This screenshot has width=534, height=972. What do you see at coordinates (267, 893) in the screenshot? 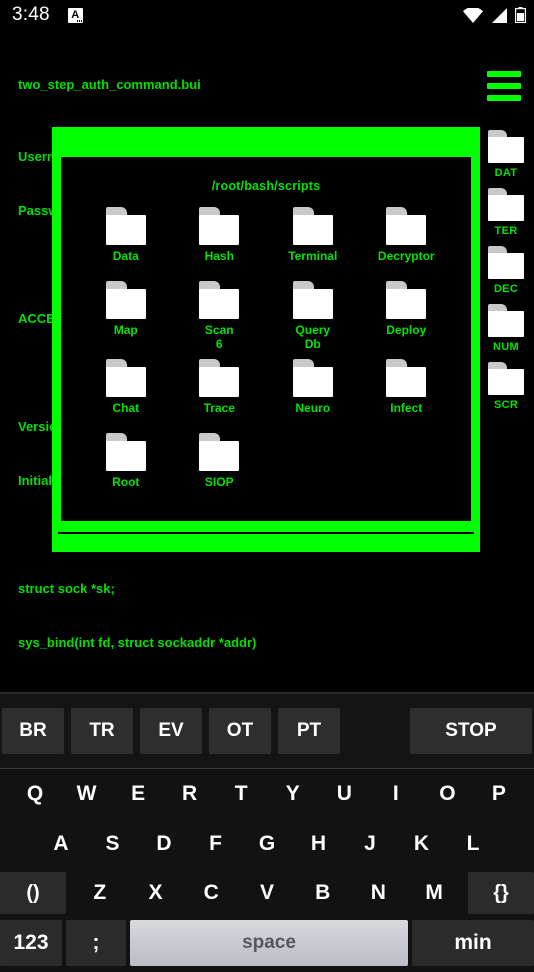
I see `key-v: V` at bounding box center [267, 893].